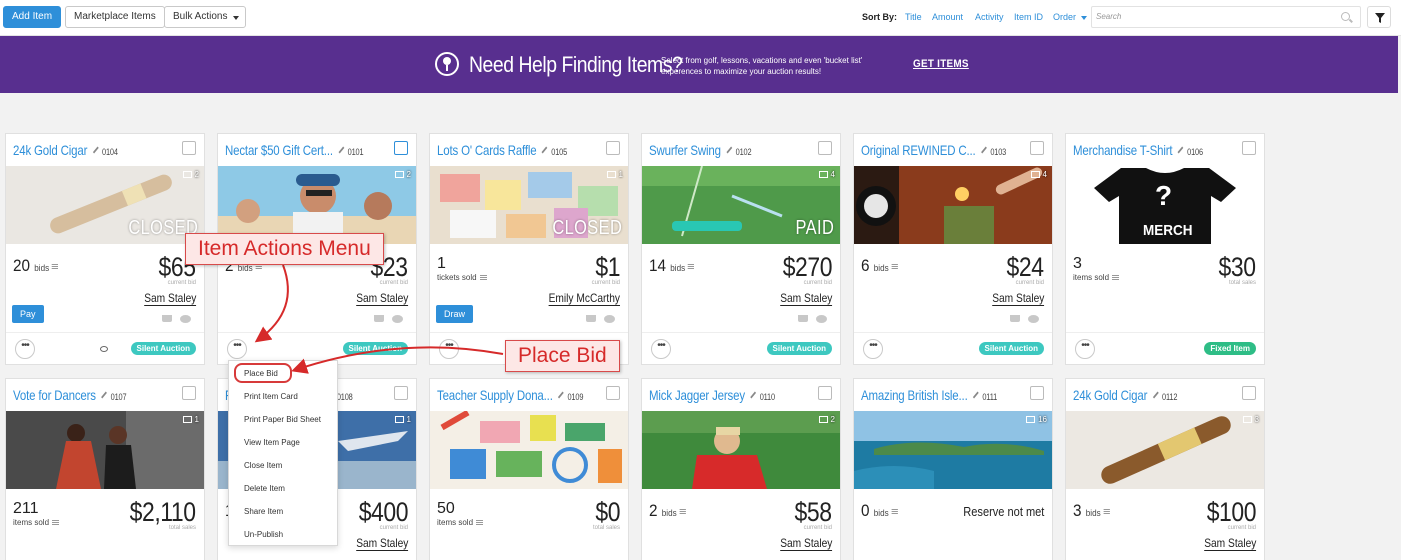 The width and height of the screenshot is (1401, 560). What do you see at coordinates (379, 319) in the screenshot?
I see `annotation-arrows` at bounding box center [379, 319].